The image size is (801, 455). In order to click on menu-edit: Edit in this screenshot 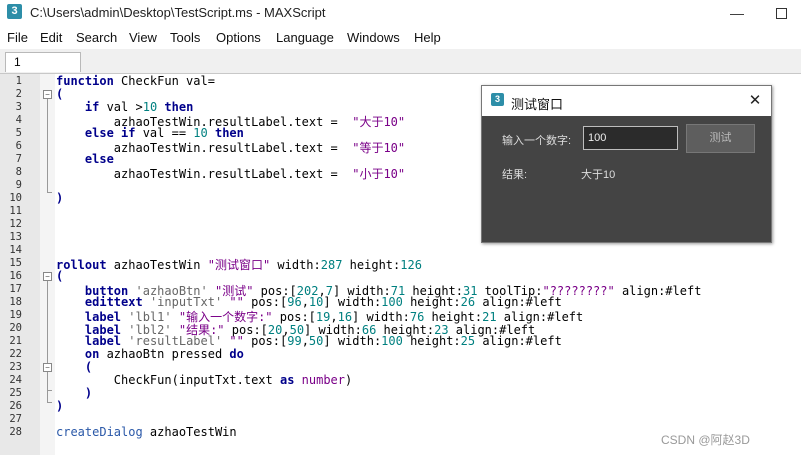, I will do `click(51, 37)`.